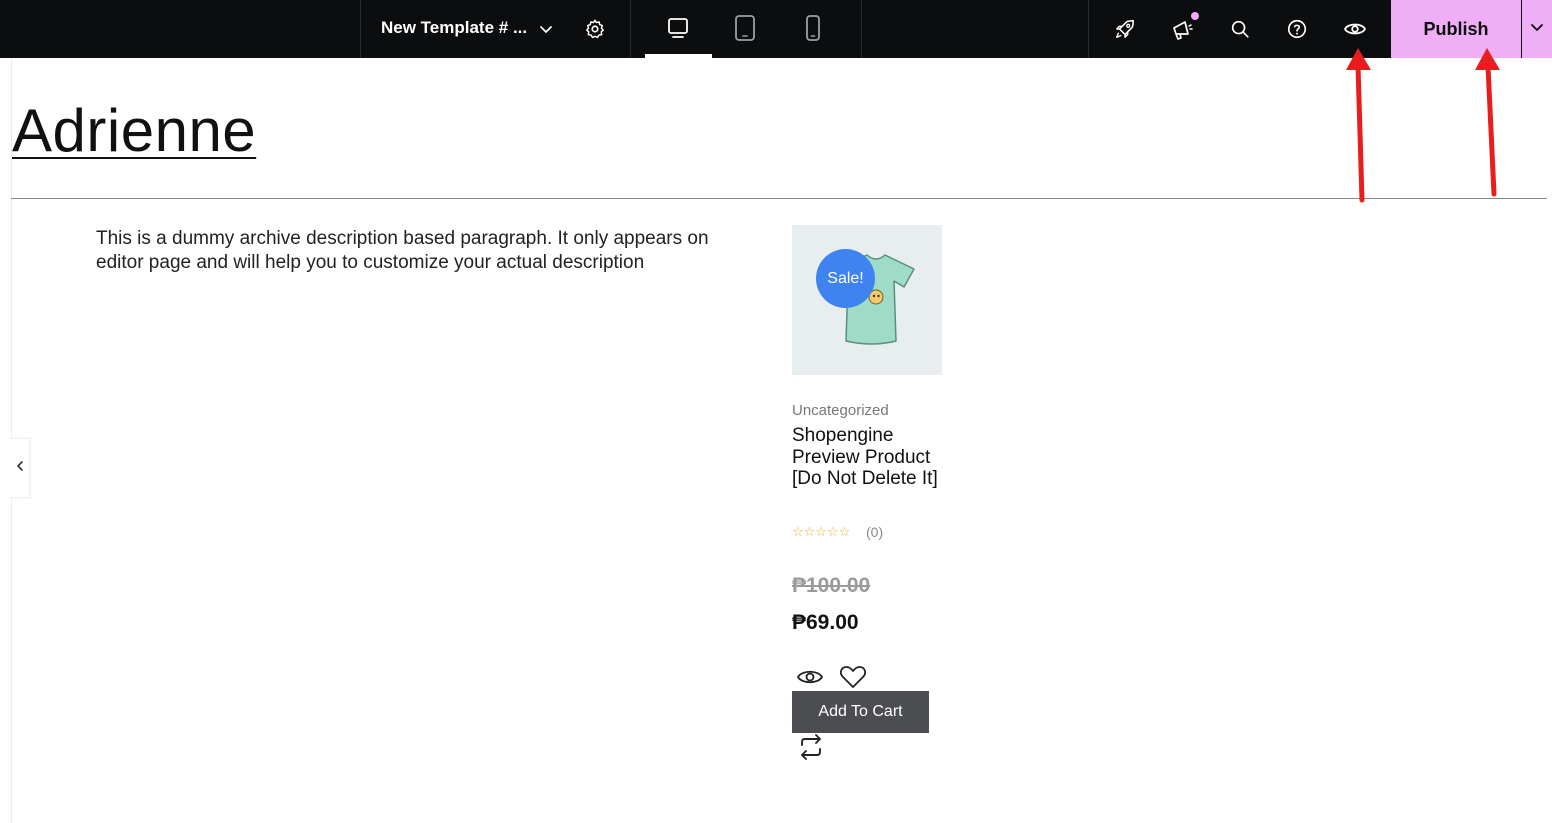 The height and width of the screenshot is (823, 1552). What do you see at coordinates (813, 28) in the screenshot?
I see `mobile-icon` at bounding box center [813, 28].